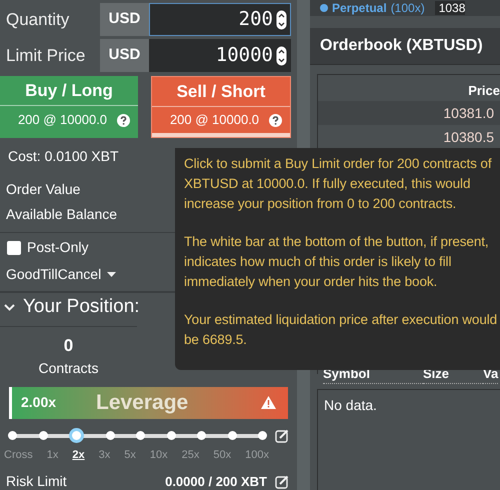  Describe the element at coordinates (148, 402) in the screenshot. I see `leverage-bar: 2.00x Leverage` at that location.